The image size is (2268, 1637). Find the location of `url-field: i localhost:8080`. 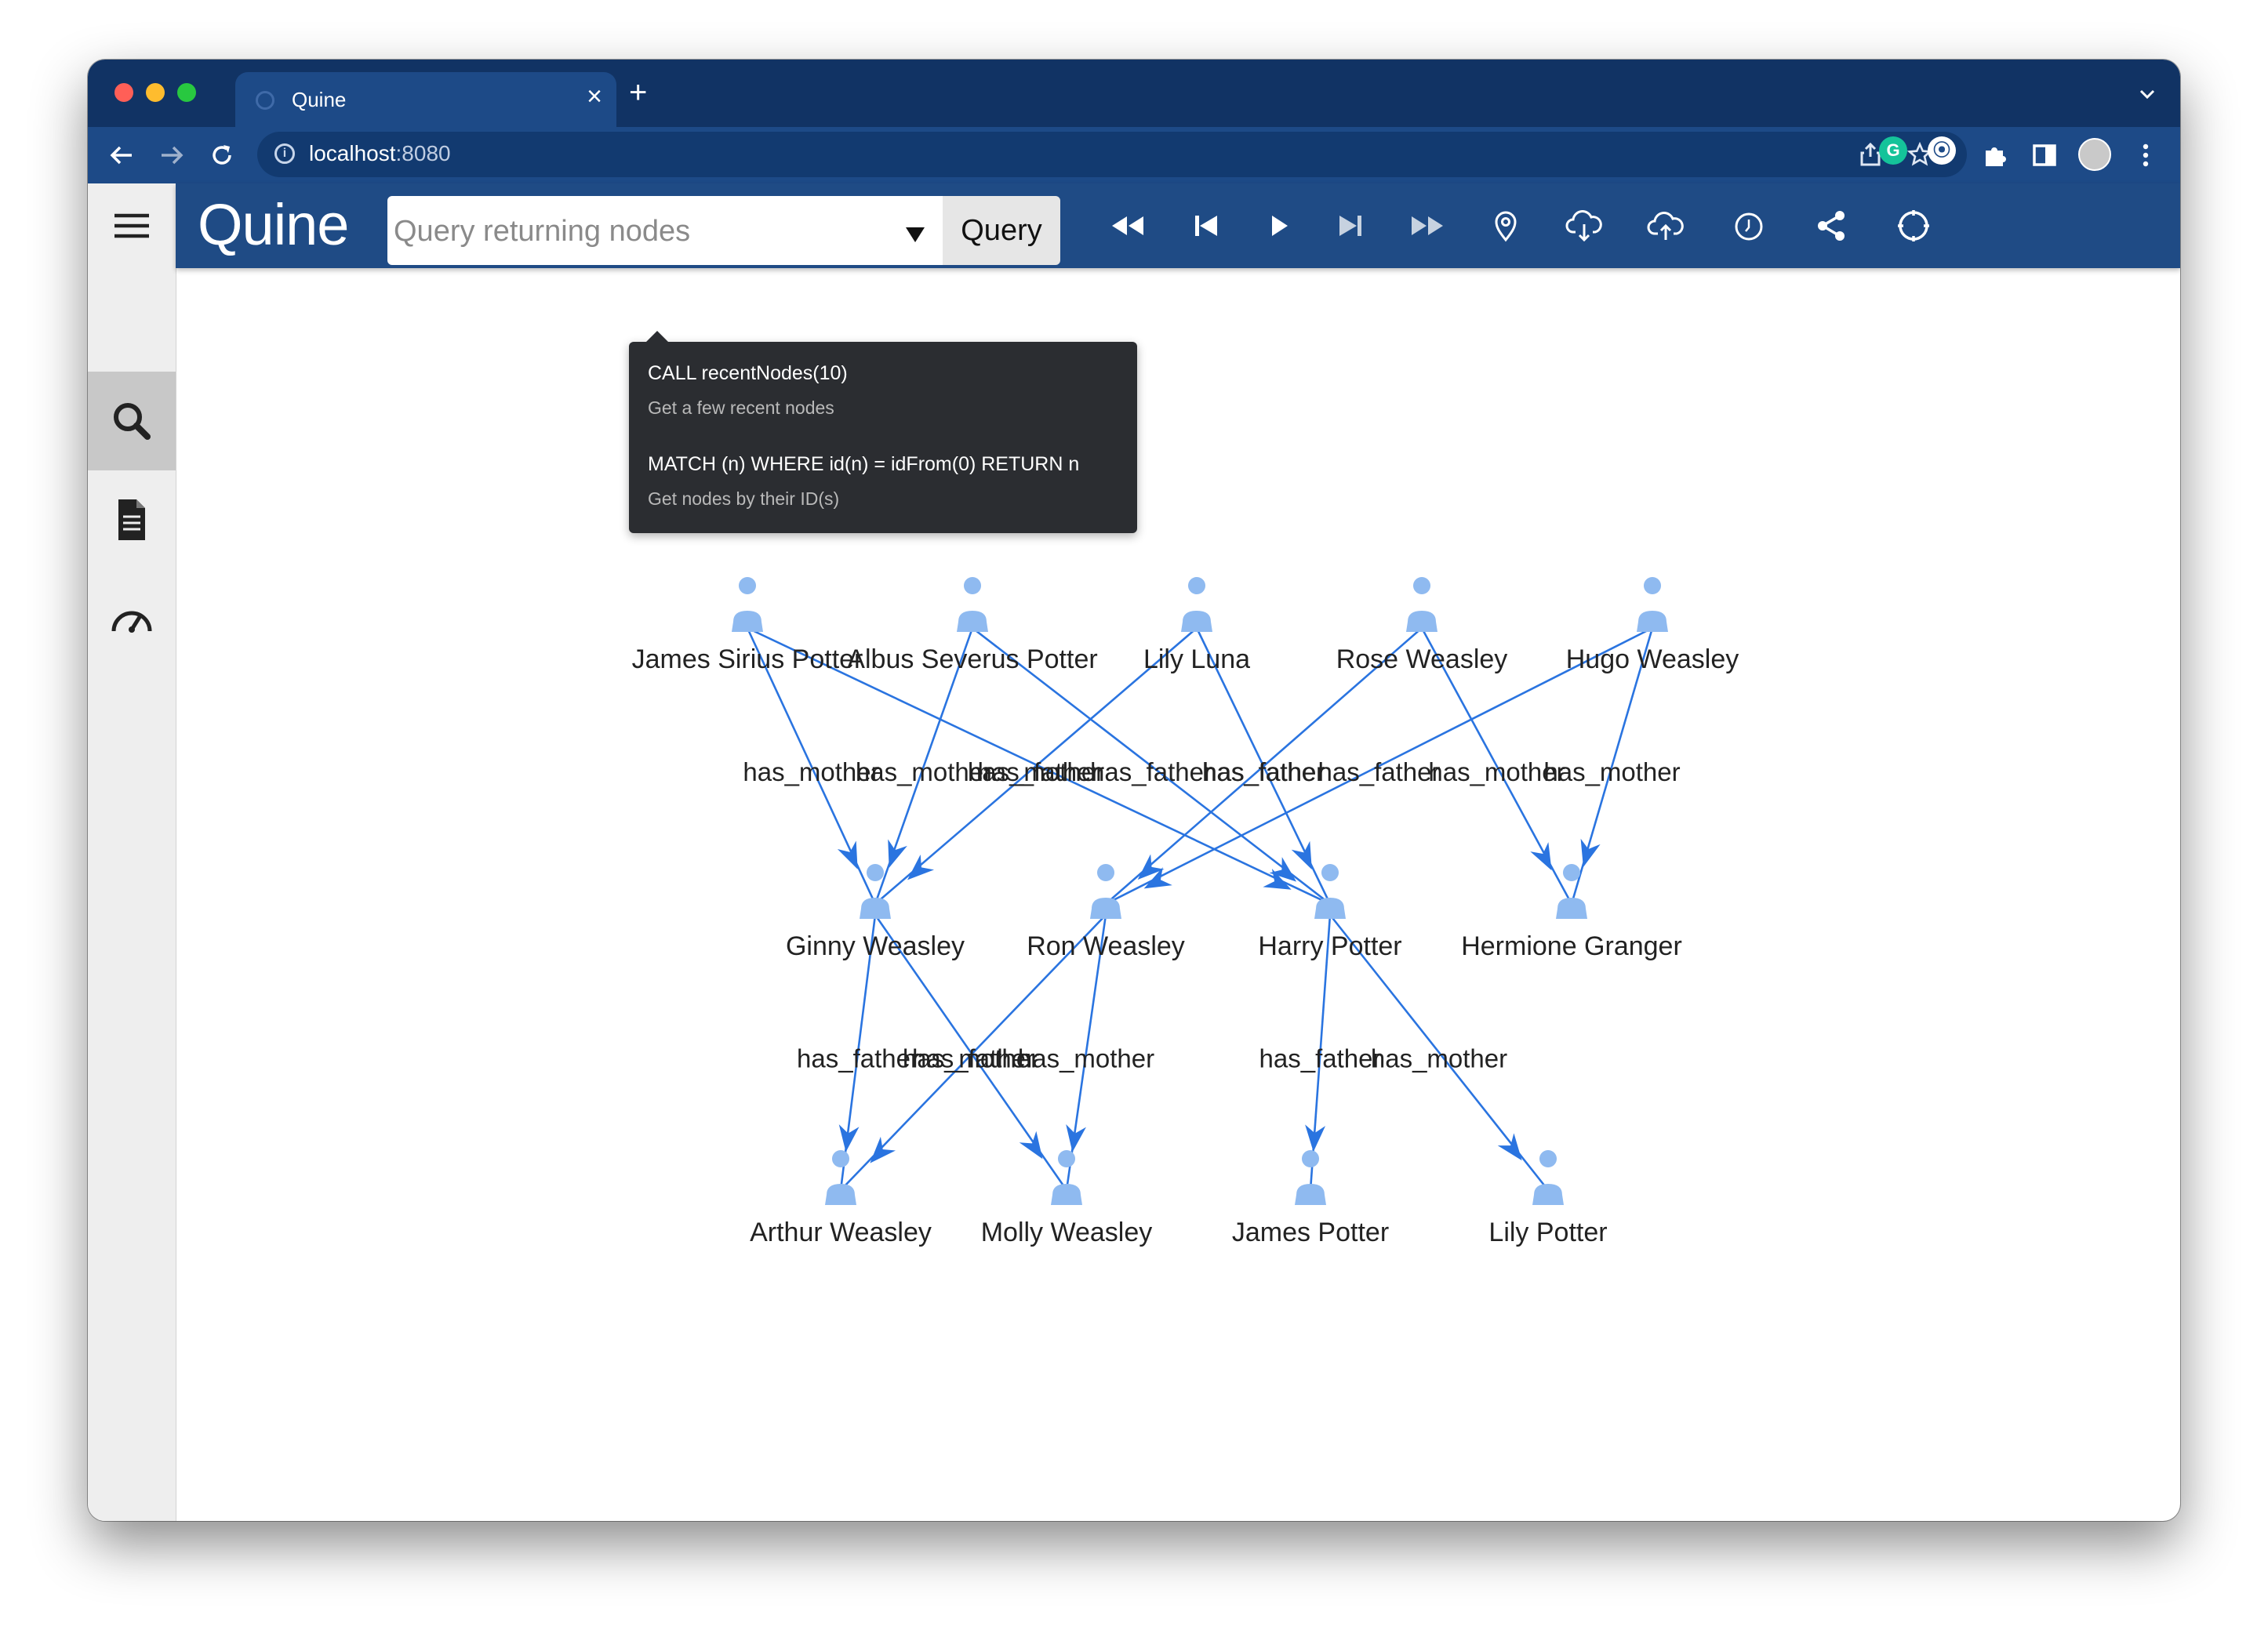

url-field: i localhost:8080 is located at coordinates (1112, 154).